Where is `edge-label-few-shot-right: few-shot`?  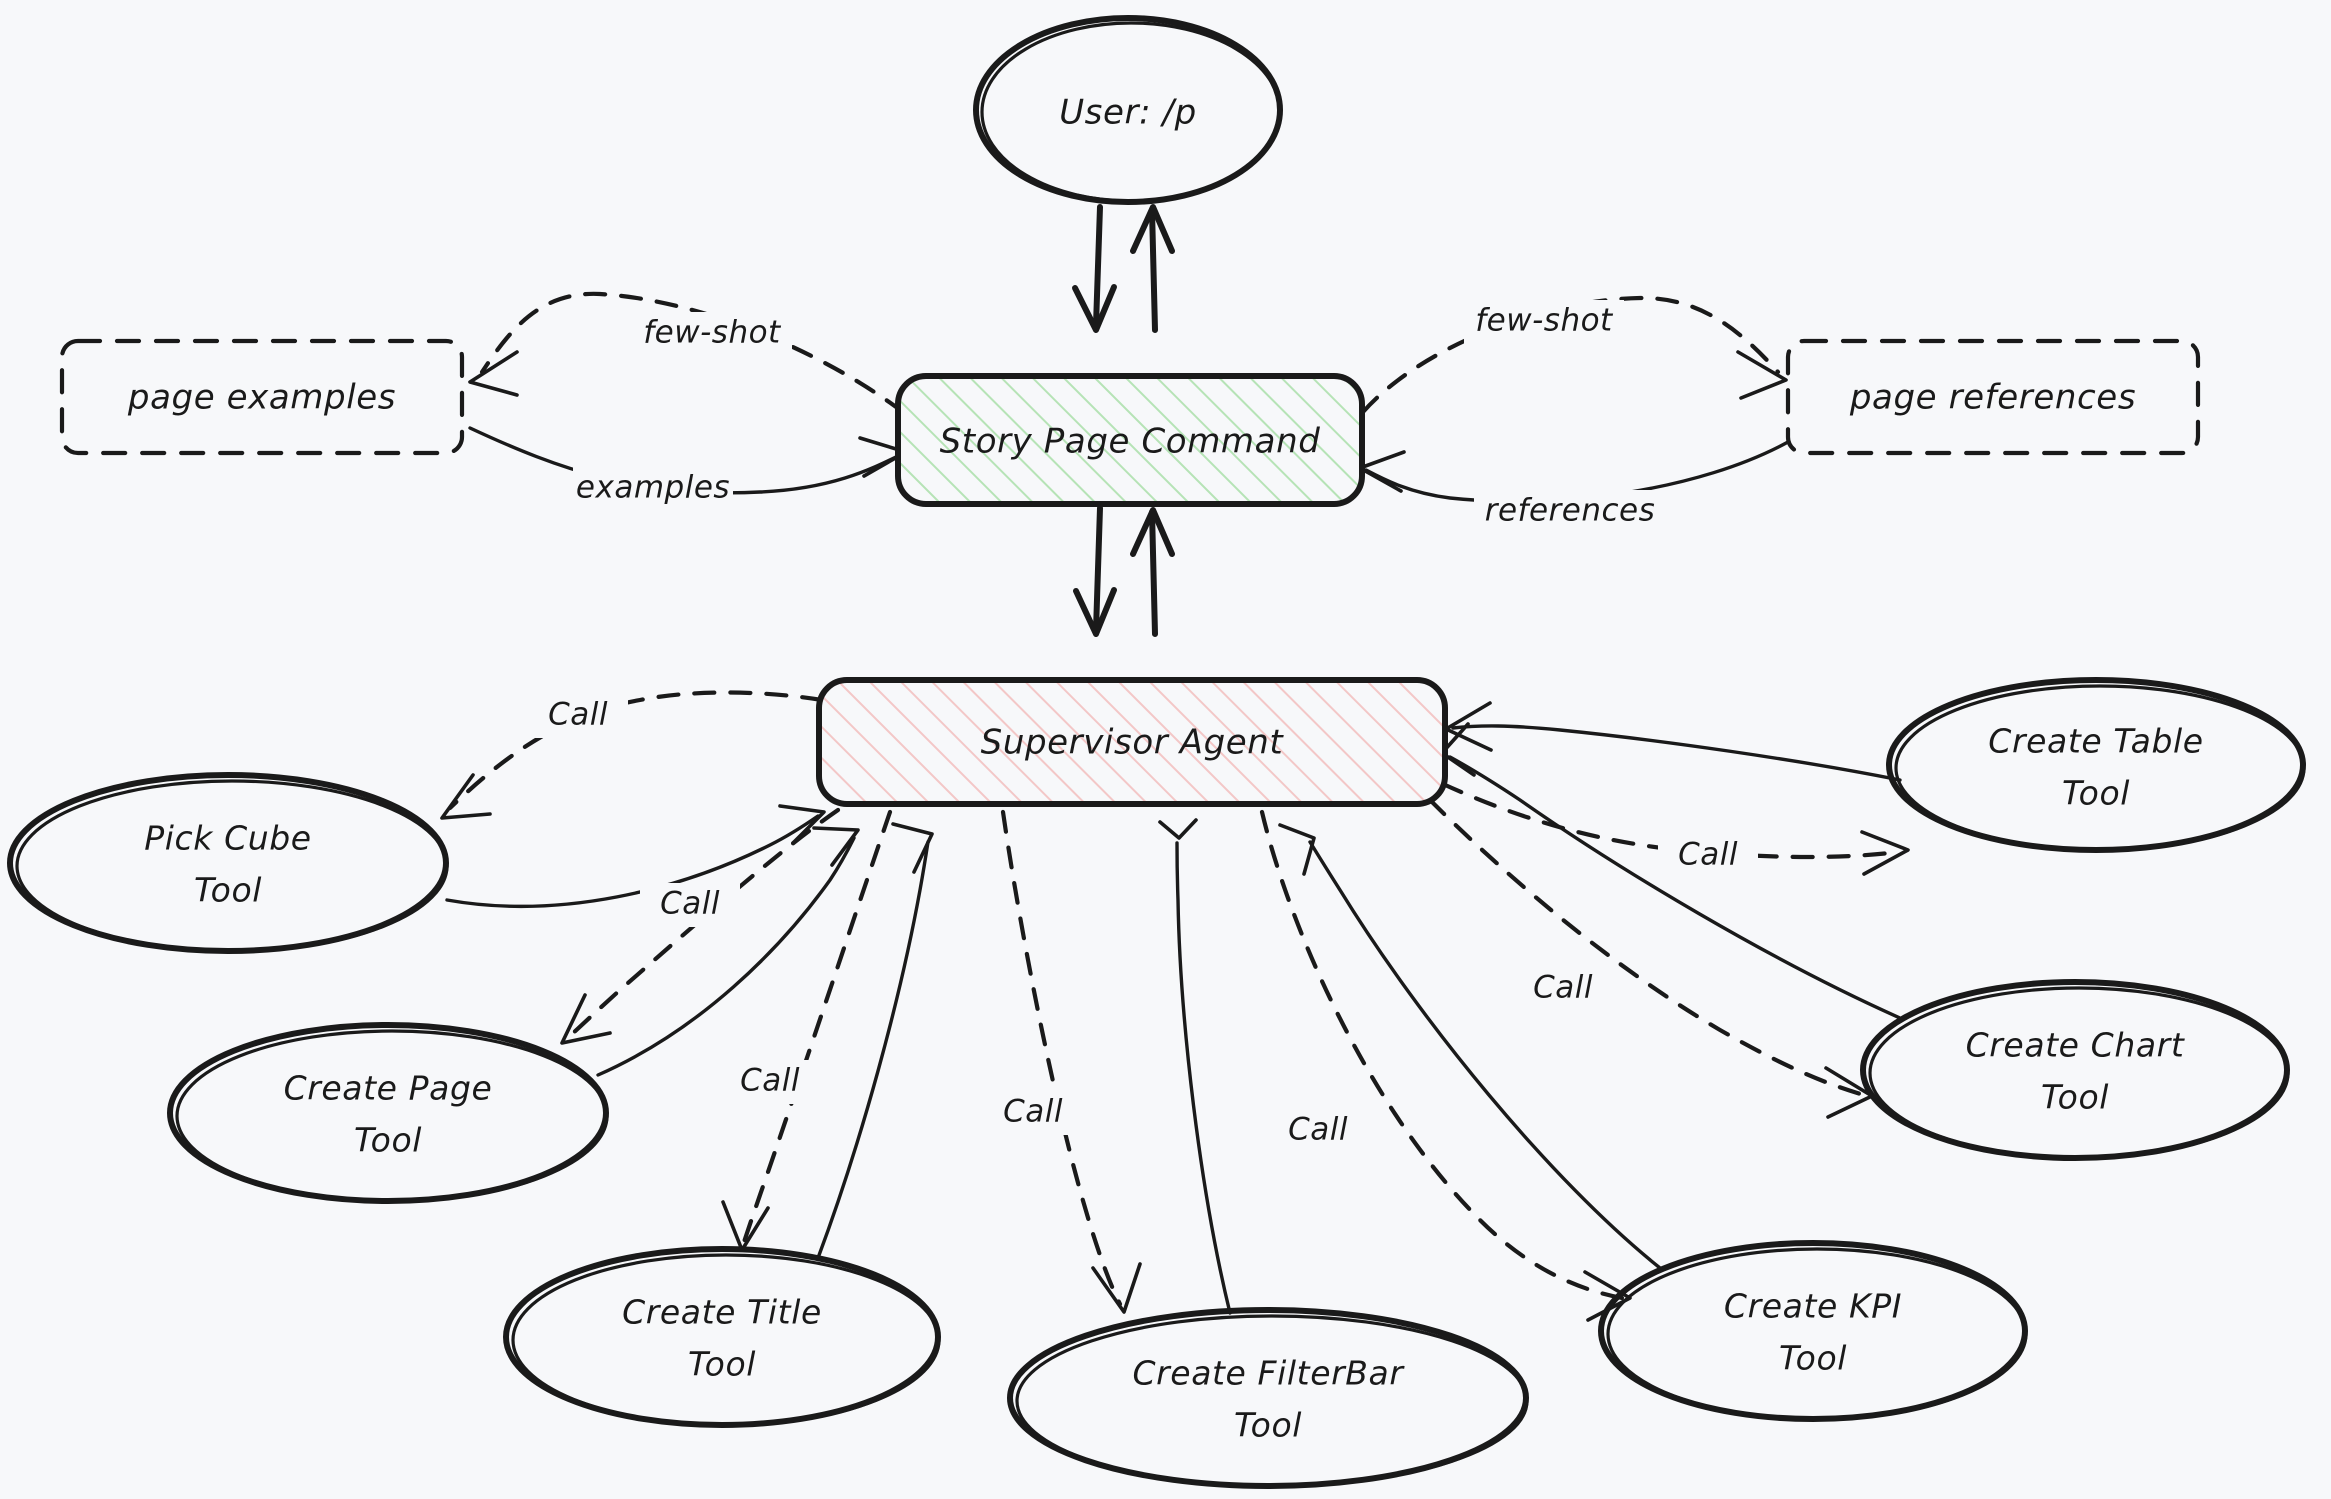 edge-label-few-shot-right: few-shot is located at coordinates (1544, 321).